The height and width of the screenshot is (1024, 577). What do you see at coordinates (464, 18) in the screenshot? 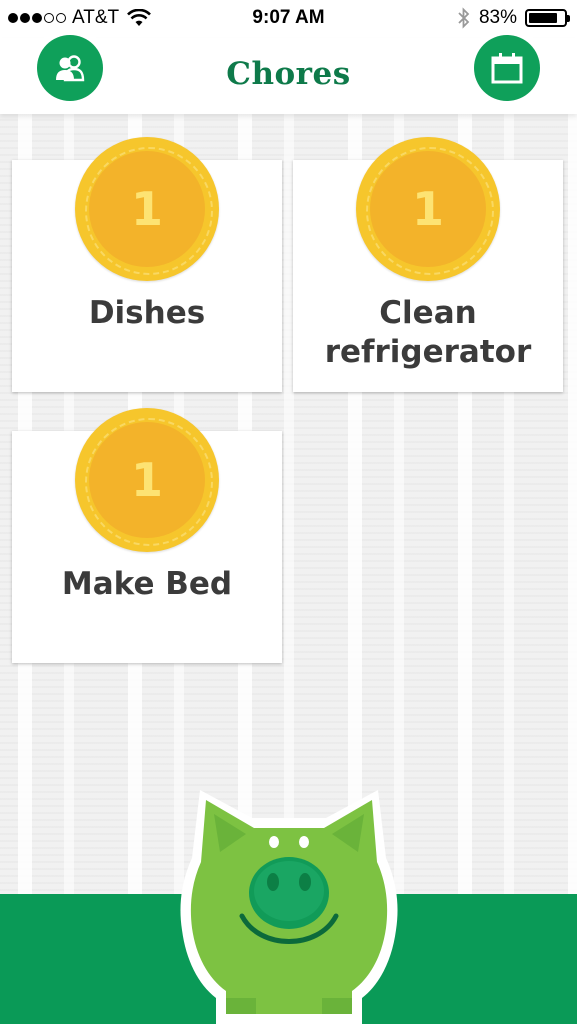
I see `bluetooth-icon` at bounding box center [464, 18].